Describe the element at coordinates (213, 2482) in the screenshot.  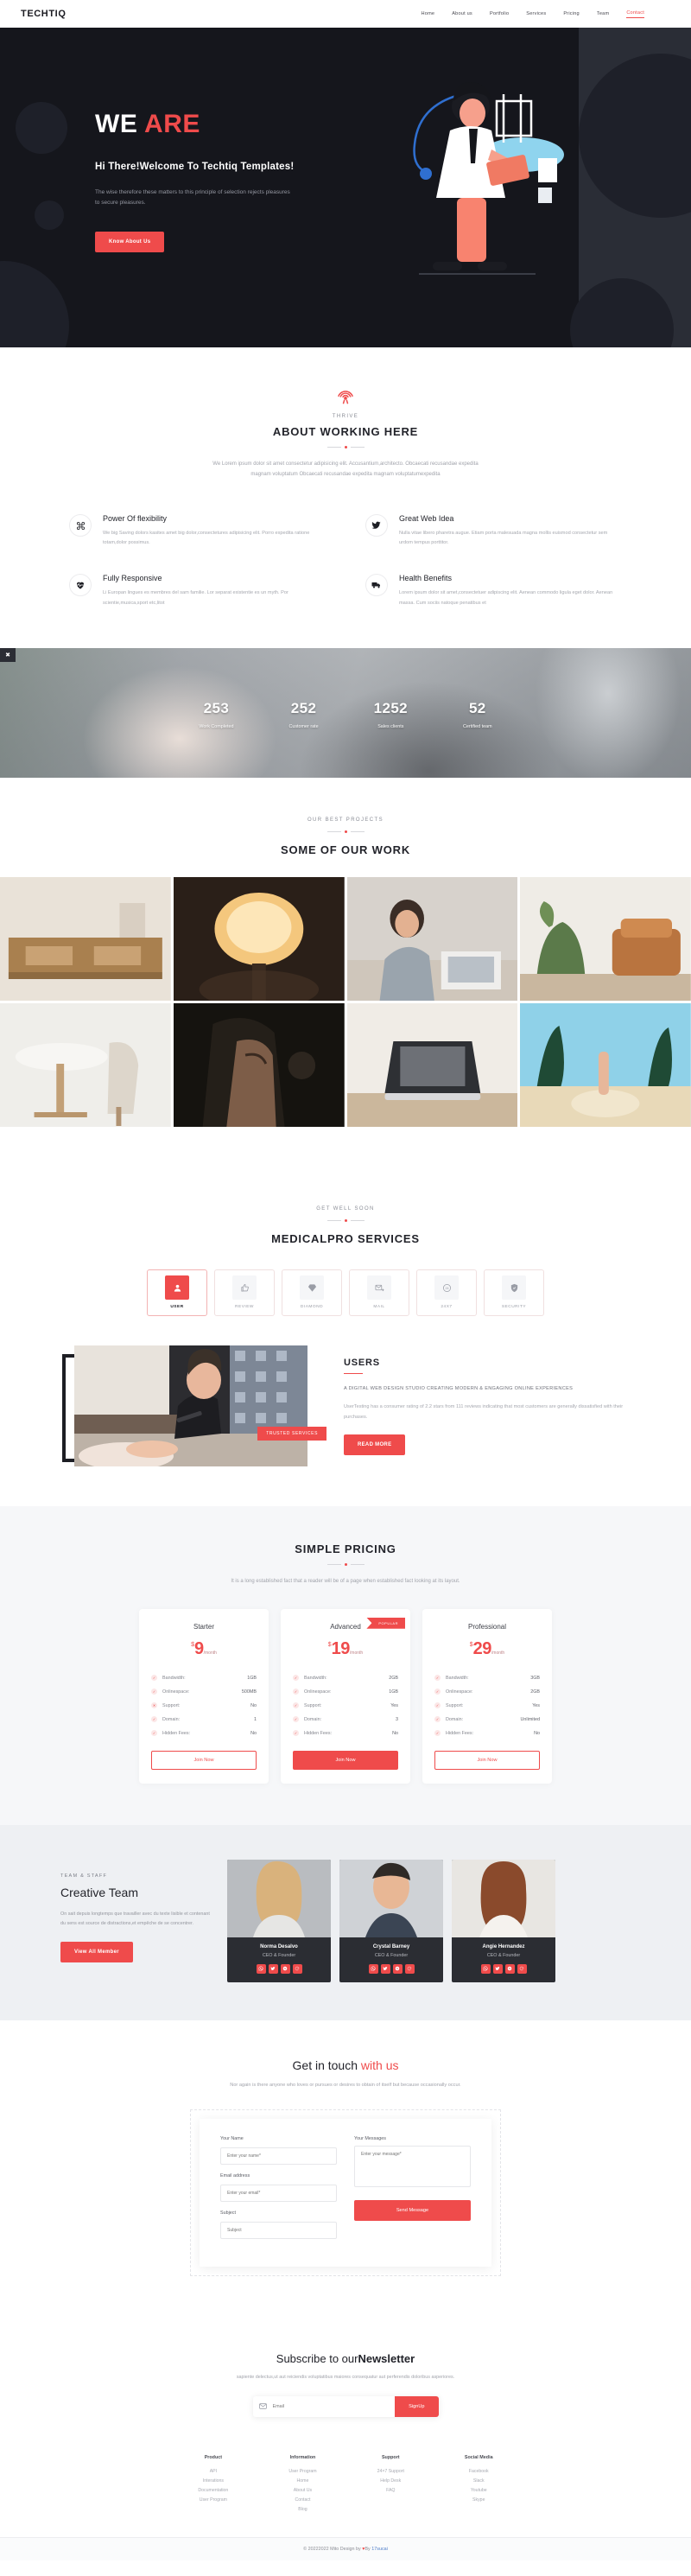
I see `footer-link: Interations` at that location.